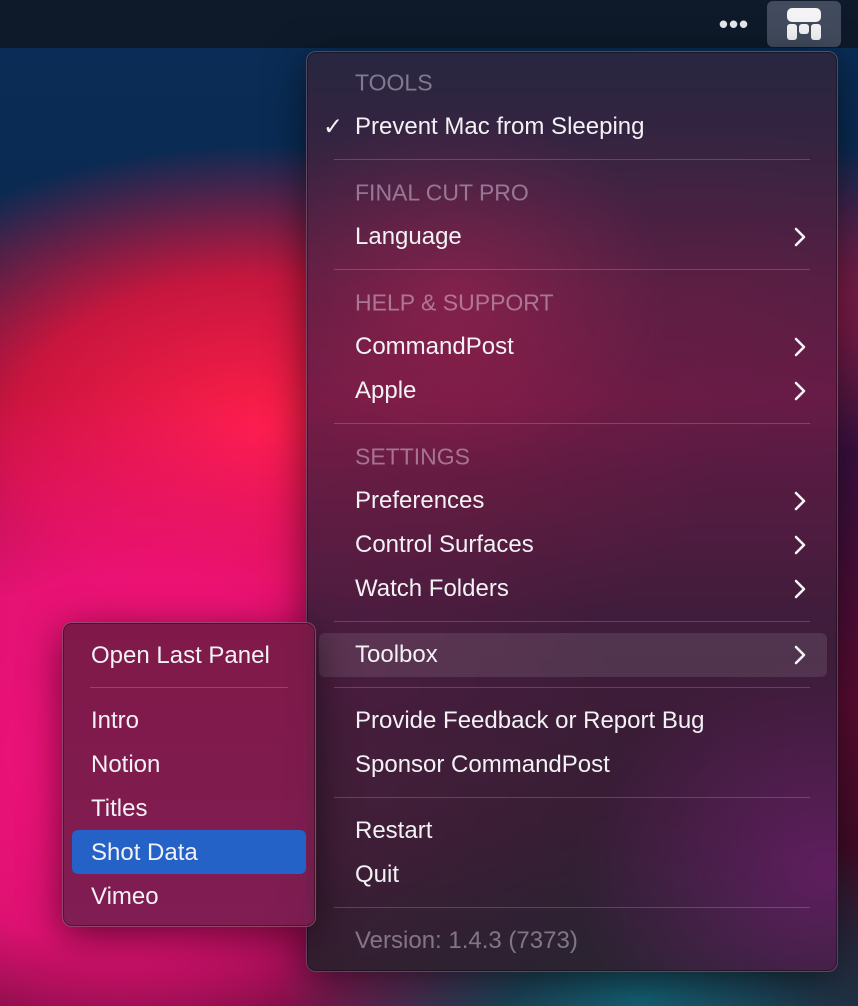  Describe the element at coordinates (333, 127) in the screenshot. I see `checkmark-icon: ✓` at that location.